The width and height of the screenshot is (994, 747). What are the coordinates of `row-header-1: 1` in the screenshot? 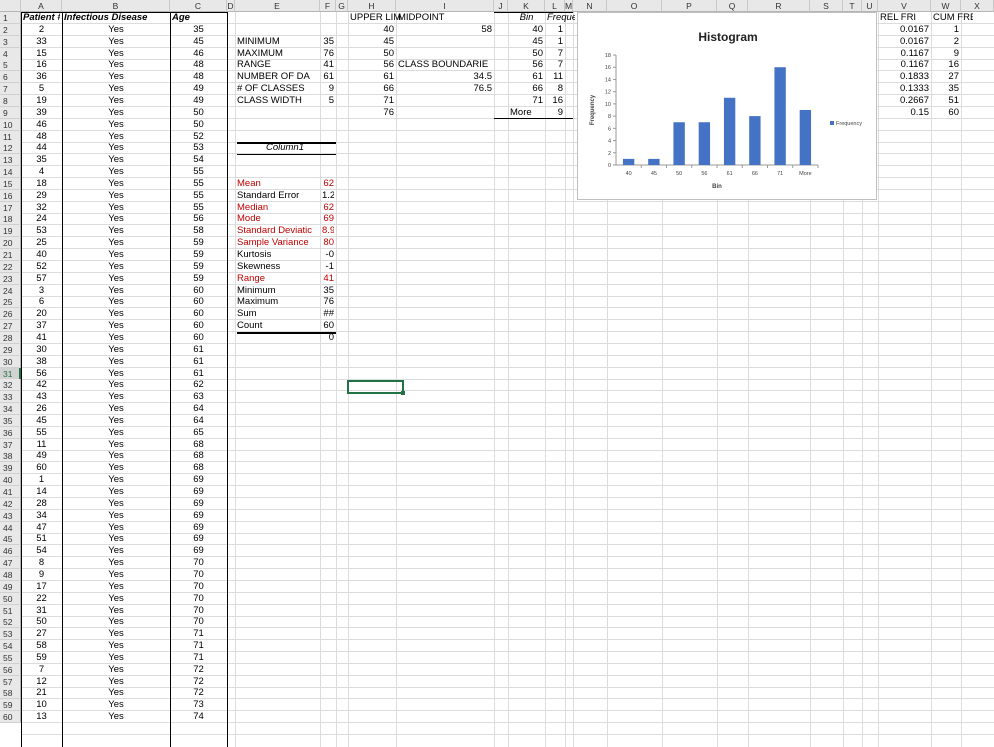 It's located at (10, 18).